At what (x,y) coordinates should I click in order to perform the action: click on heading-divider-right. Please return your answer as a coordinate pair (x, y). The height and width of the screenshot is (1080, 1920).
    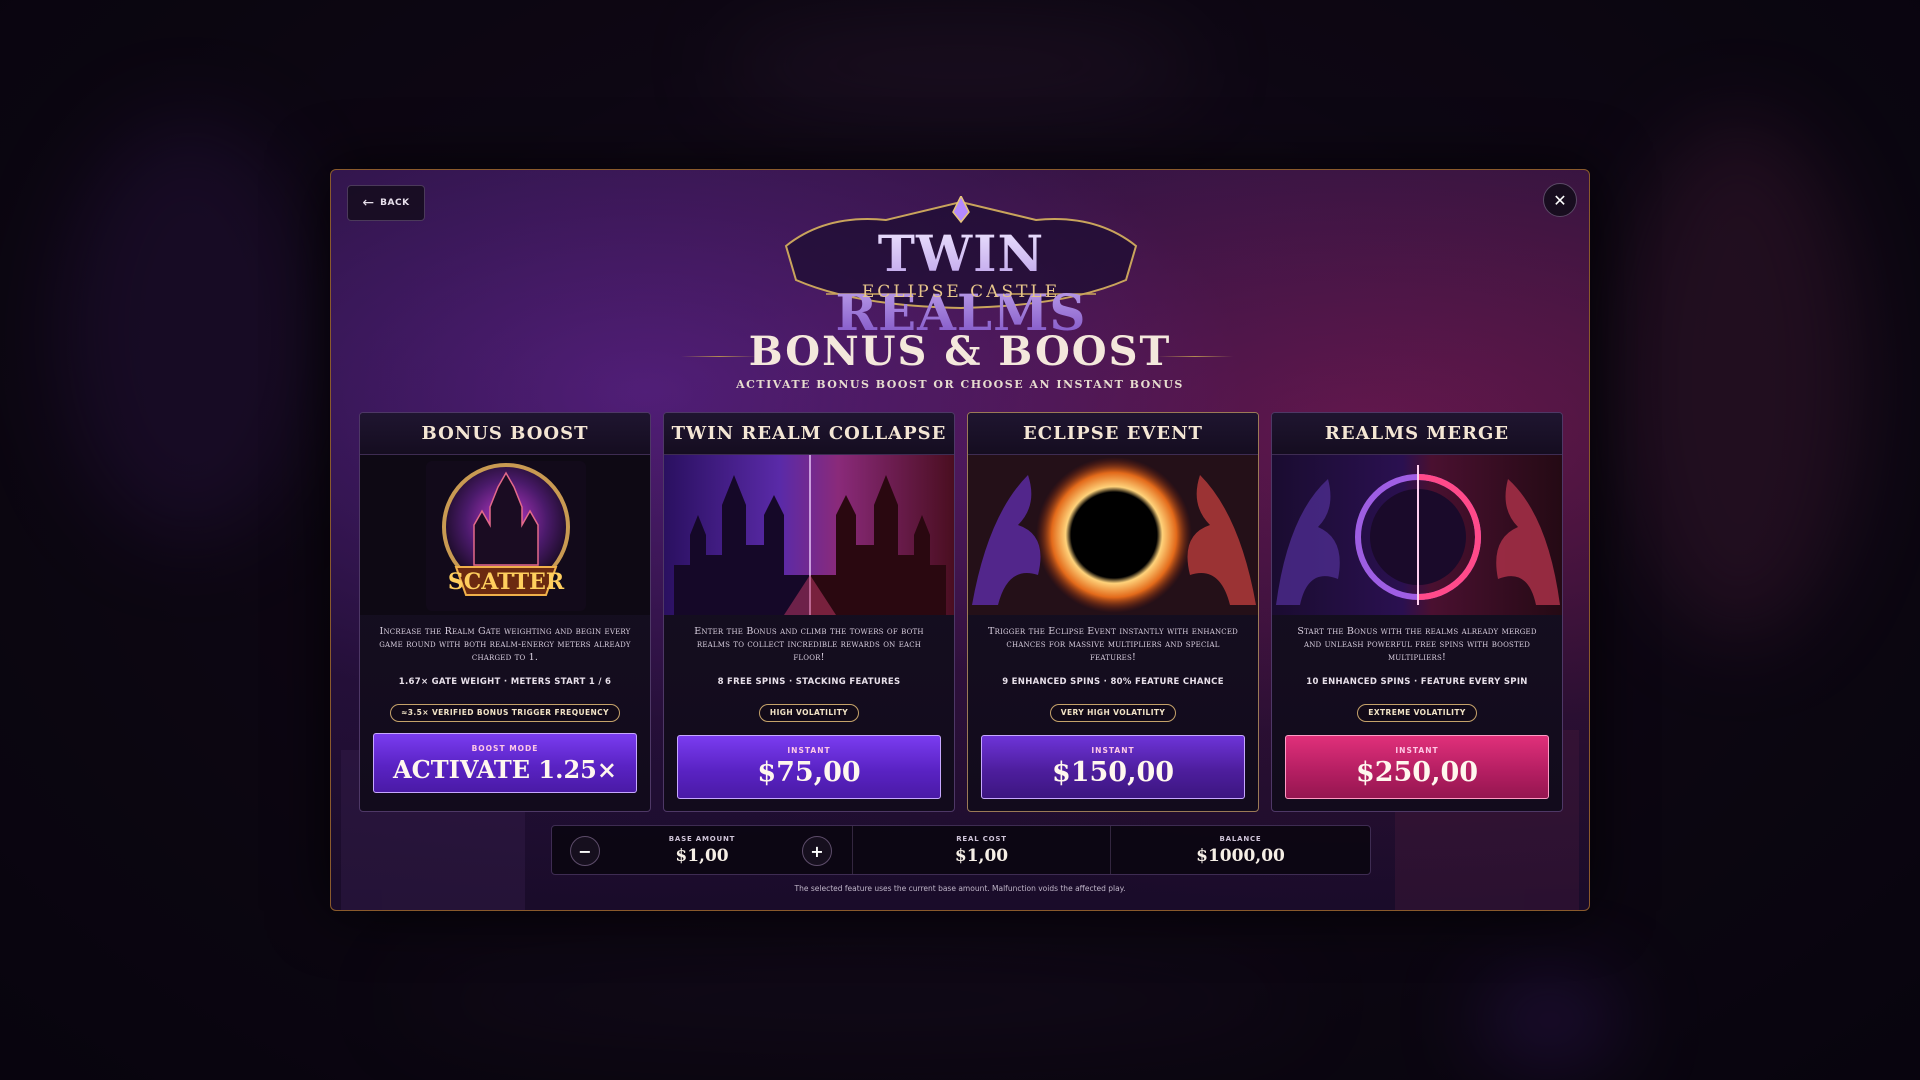
    Looking at the image, I should click on (1195, 356).